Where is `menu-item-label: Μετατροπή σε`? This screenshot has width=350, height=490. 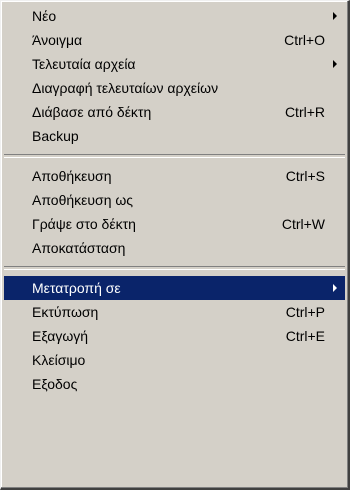
menu-item-label: Μετατροπή σε is located at coordinates (76, 288).